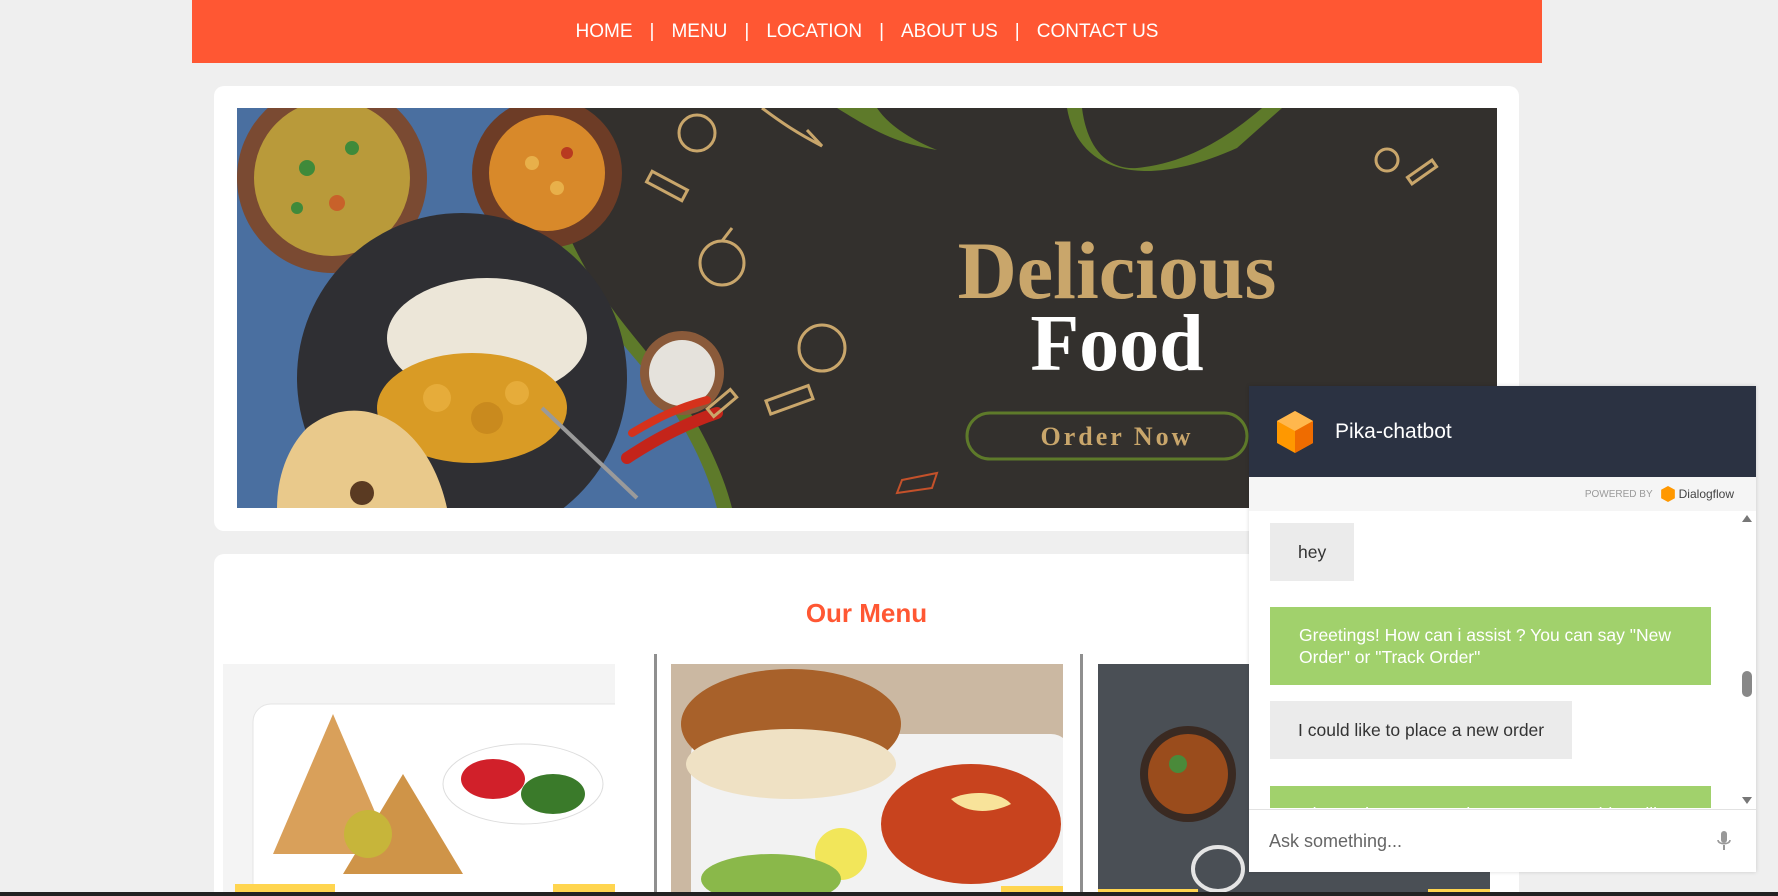  What do you see at coordinates (1489, 841) in the screenshot?
I see `chat-input` at bounding box center [1489, 841].